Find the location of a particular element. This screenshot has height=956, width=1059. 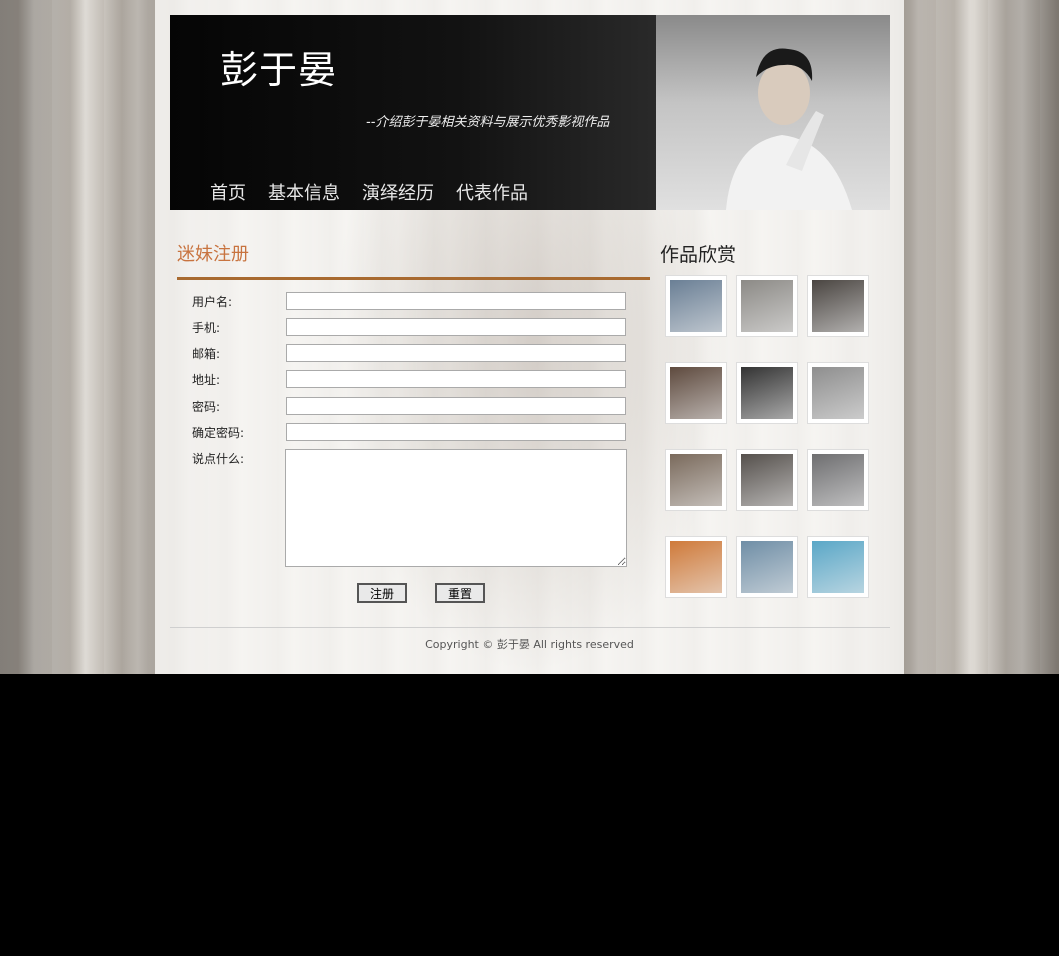

phone-input is located at coordinates (456, 327).